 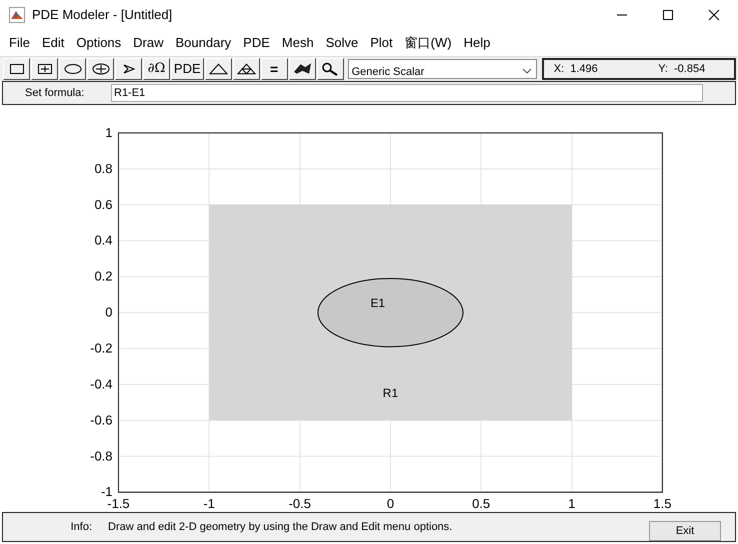 What do you see at coordinates (103, 204) in the screenshot?
I see `axis-tick-label: 0.6` at bounding box center [103, 204].